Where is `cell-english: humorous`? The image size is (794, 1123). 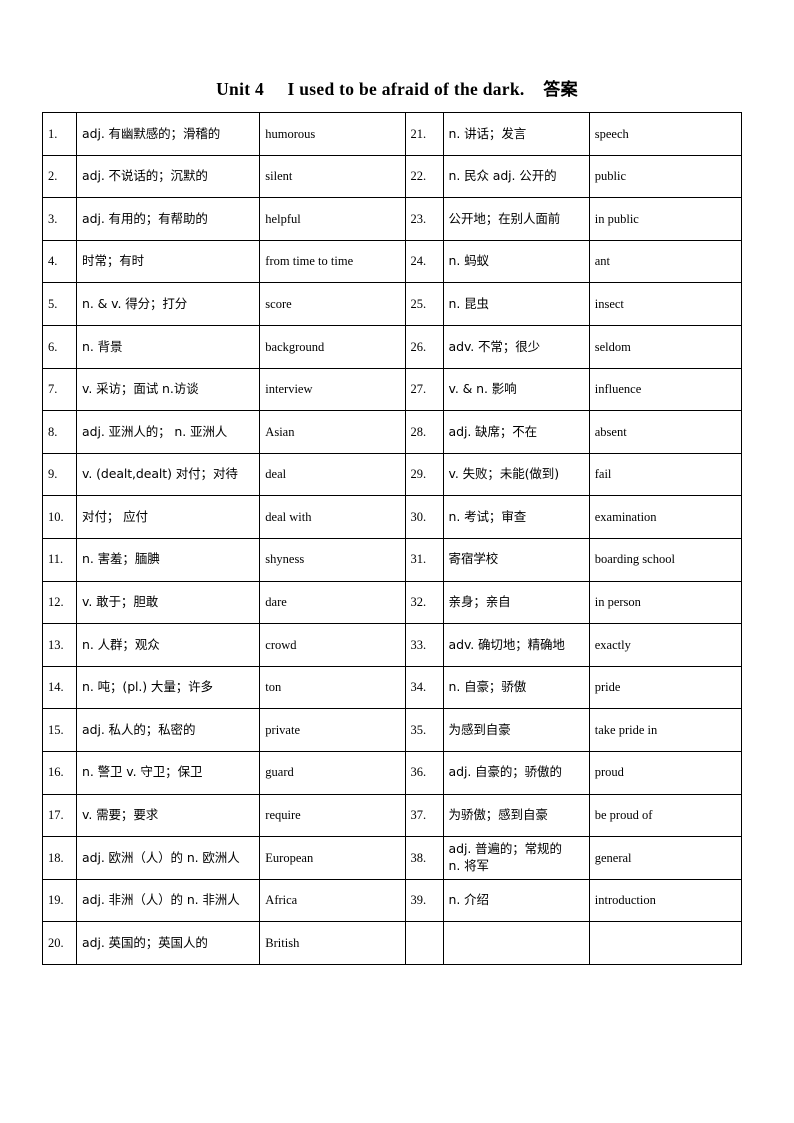
cell-english: humorous is located at coordinates (332, 134).